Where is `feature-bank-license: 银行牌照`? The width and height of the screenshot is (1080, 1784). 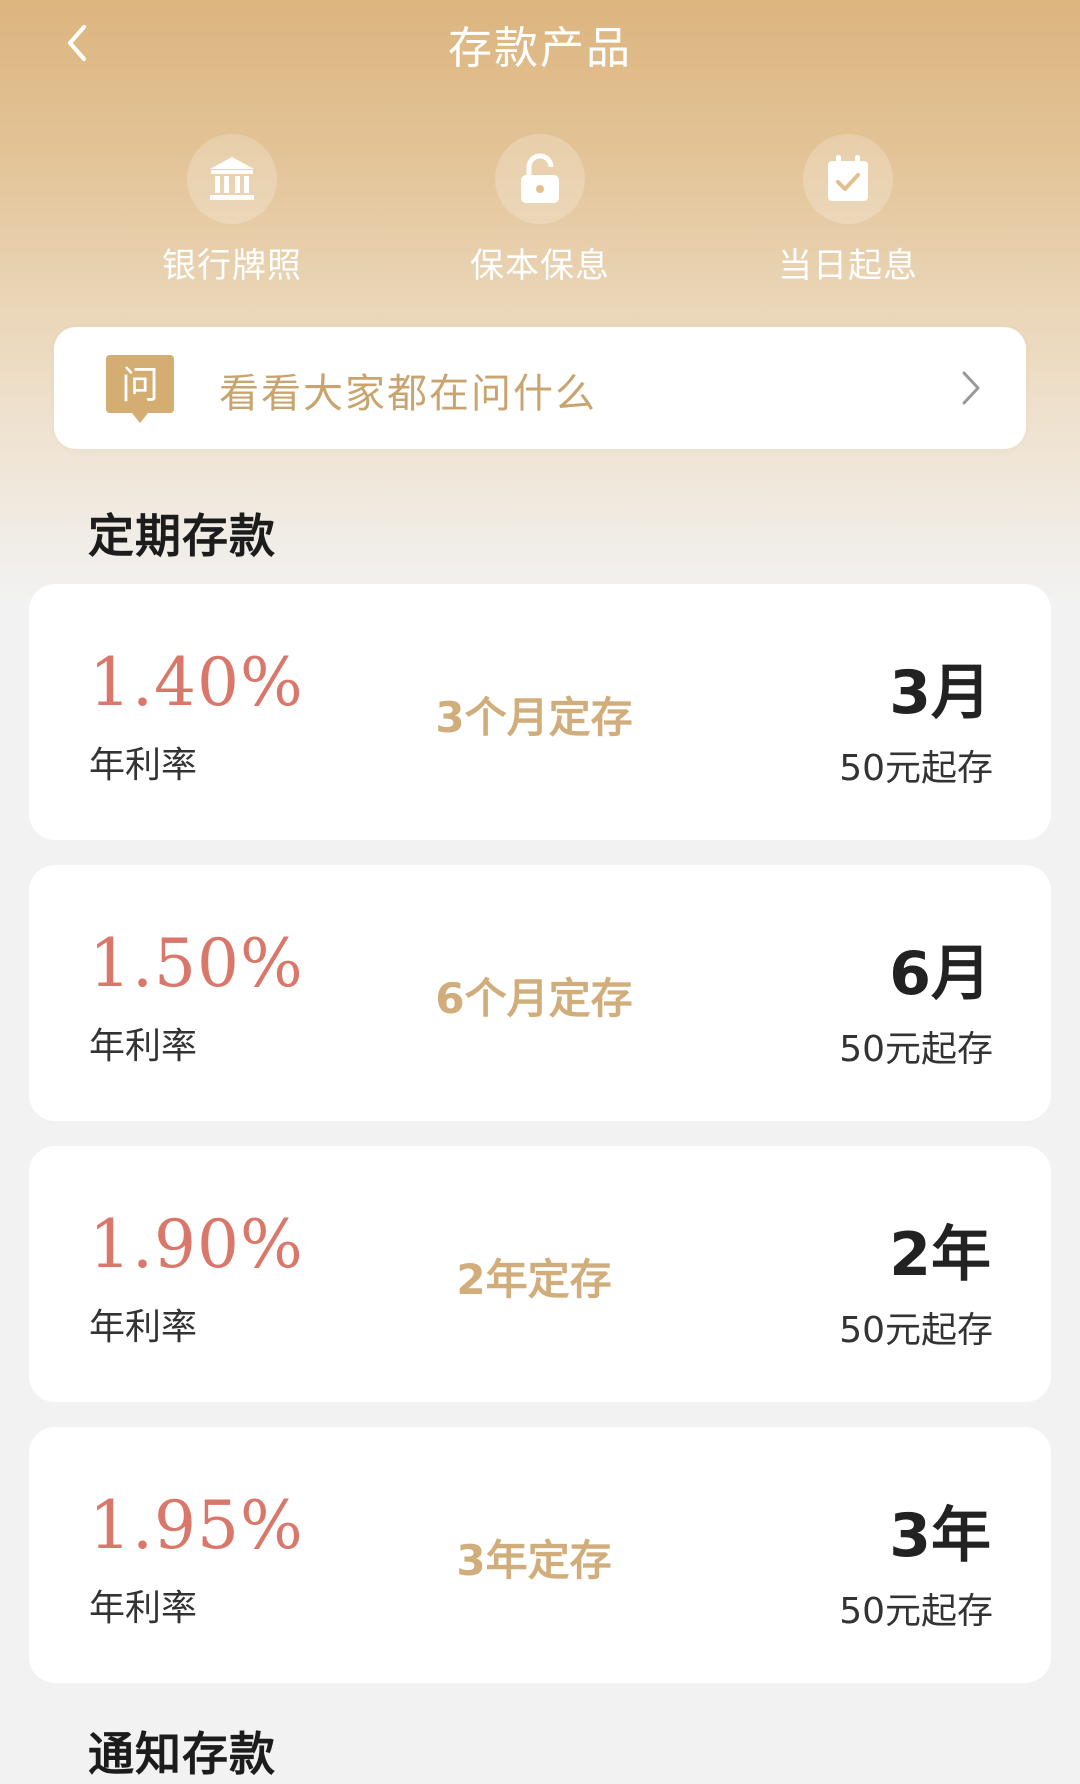 feature-bank-license: 银行牌照 is located at coordinates (232, 210).